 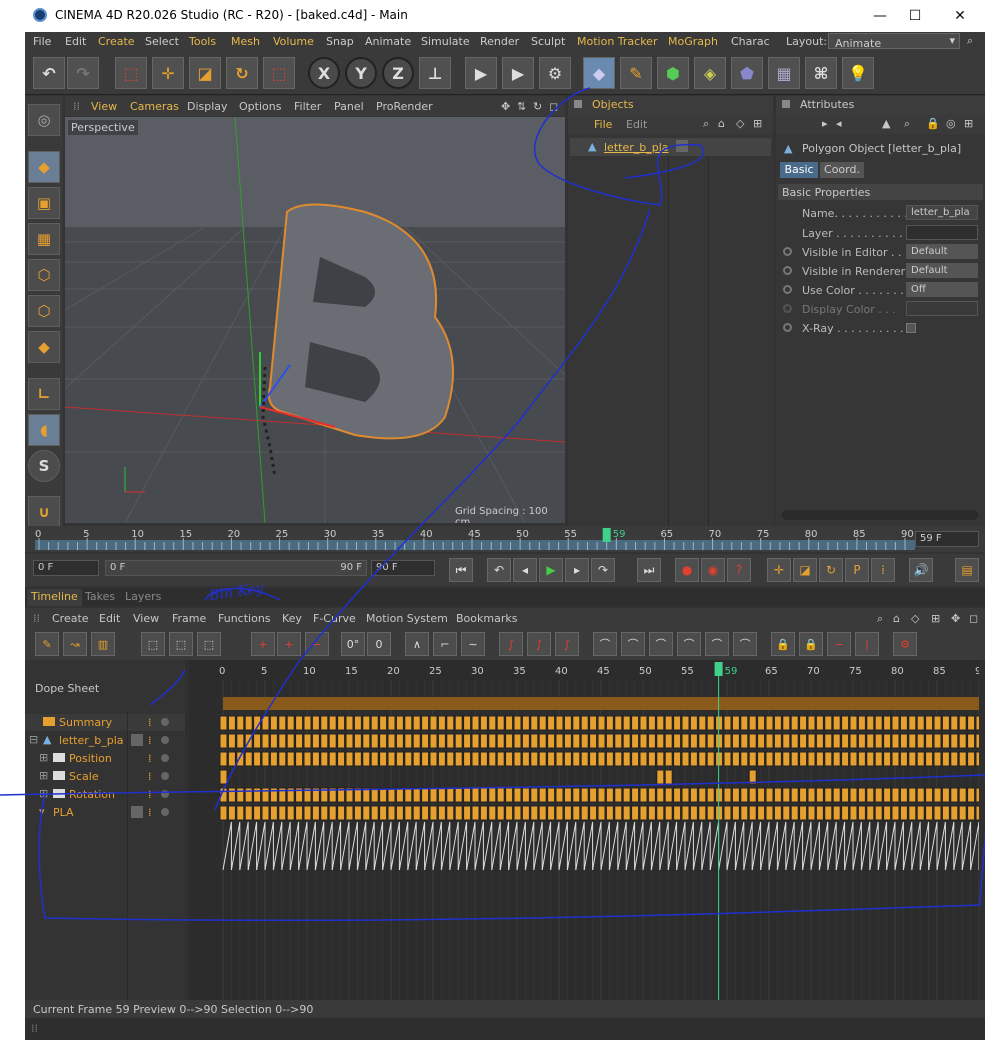 What do you see at coordinates (896, 618) in the screenshot?
I see `timeline-home-icon: ⌂` at bounding box center [896, 618].